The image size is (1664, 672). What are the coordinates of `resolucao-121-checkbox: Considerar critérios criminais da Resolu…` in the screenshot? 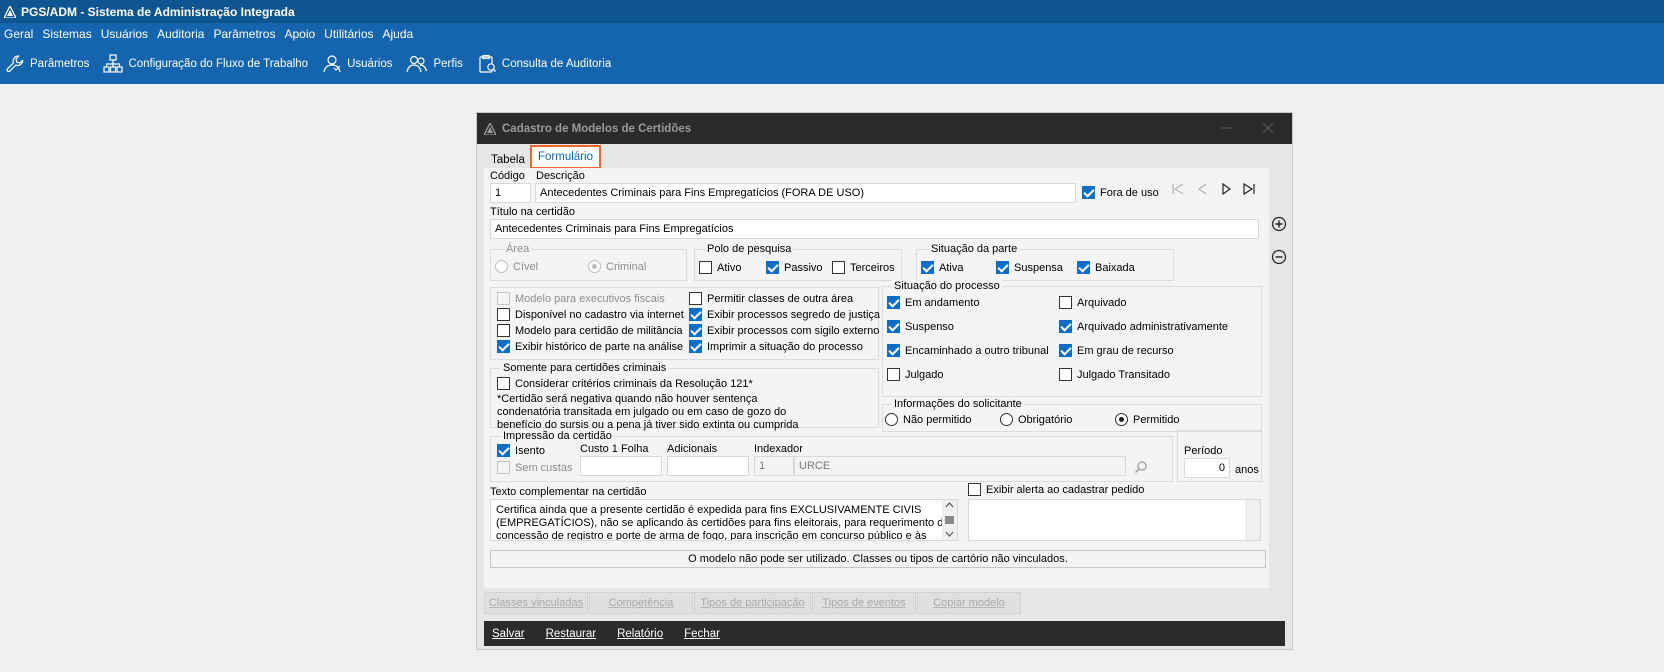 It's located at (625, 383).